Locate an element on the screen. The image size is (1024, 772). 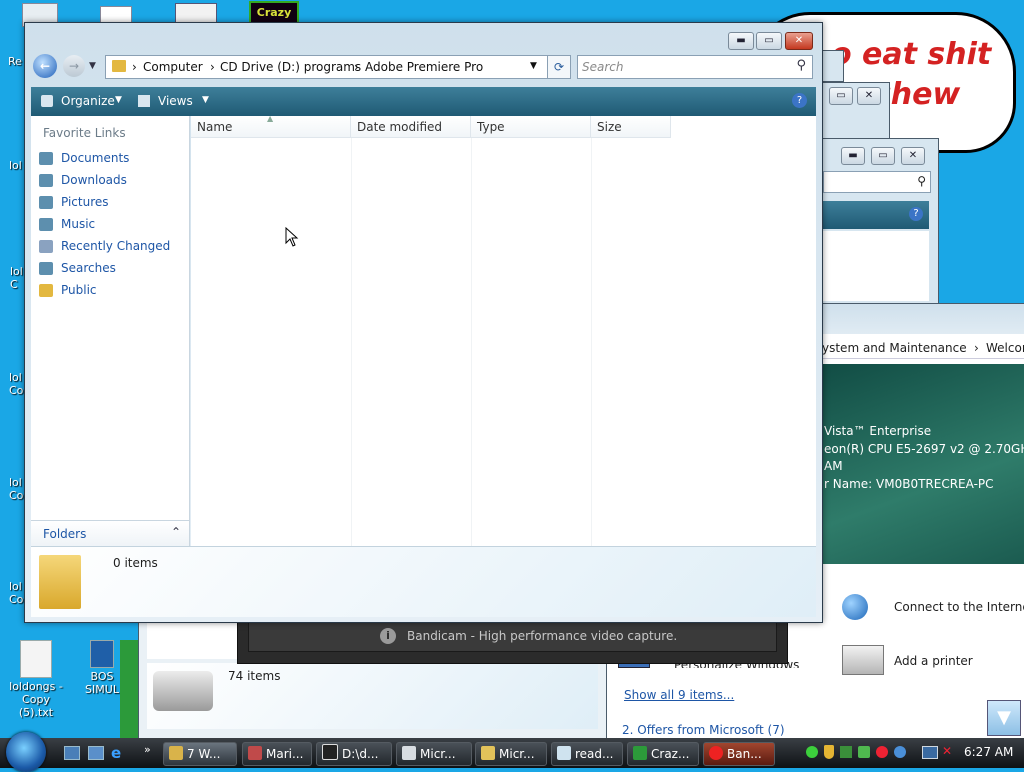
breadcrumb-system: ystem and Maintenance is located at coordinates (894, 348).